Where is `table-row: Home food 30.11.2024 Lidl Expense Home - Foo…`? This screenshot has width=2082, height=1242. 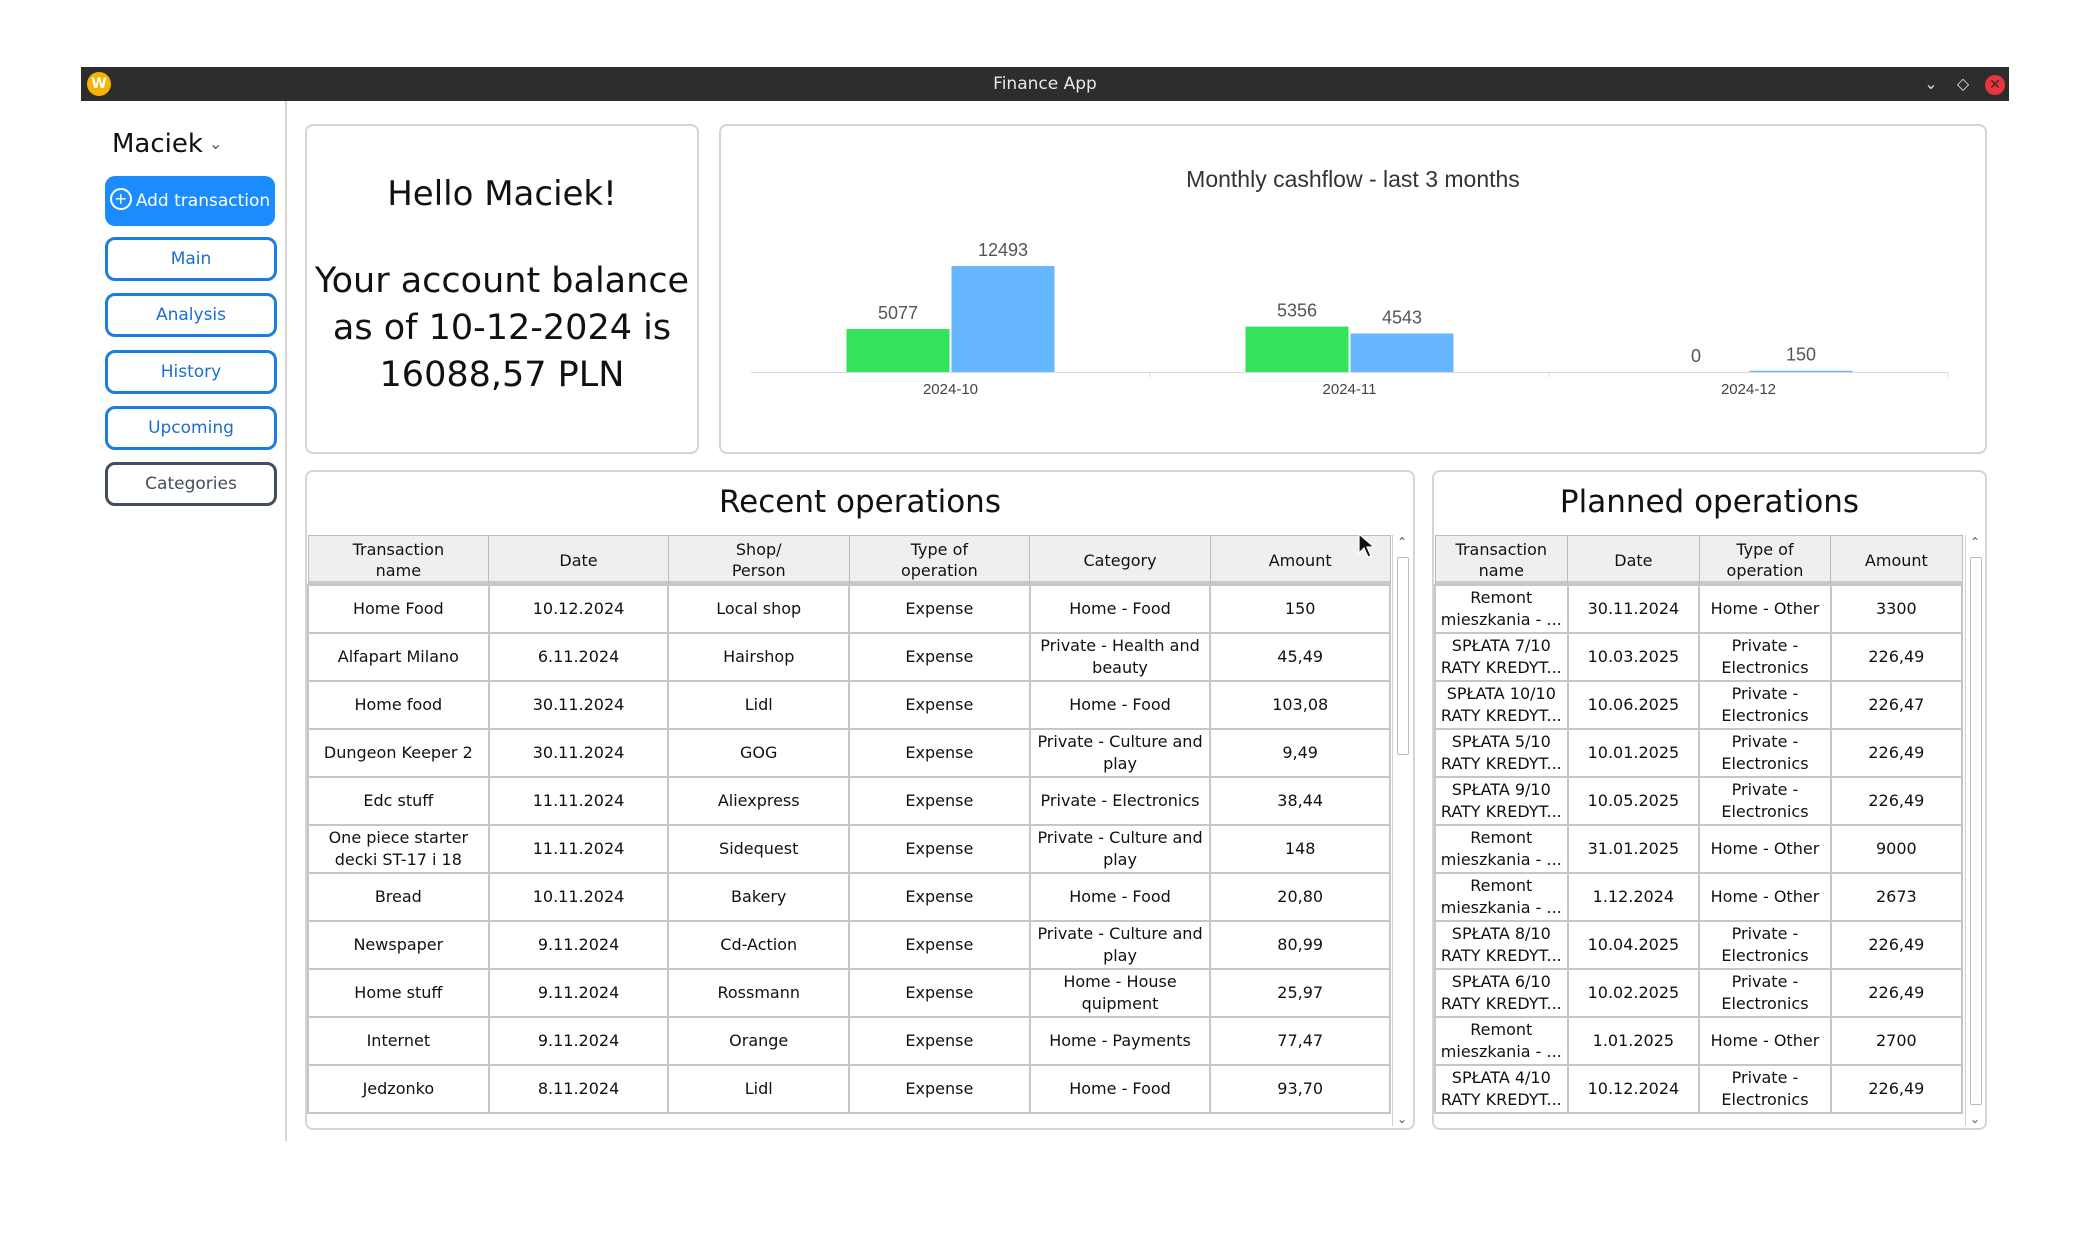 table-row: Home food 30.11.2024 Lidl Expense Home - Foo… is located at coordinates (849, 705).